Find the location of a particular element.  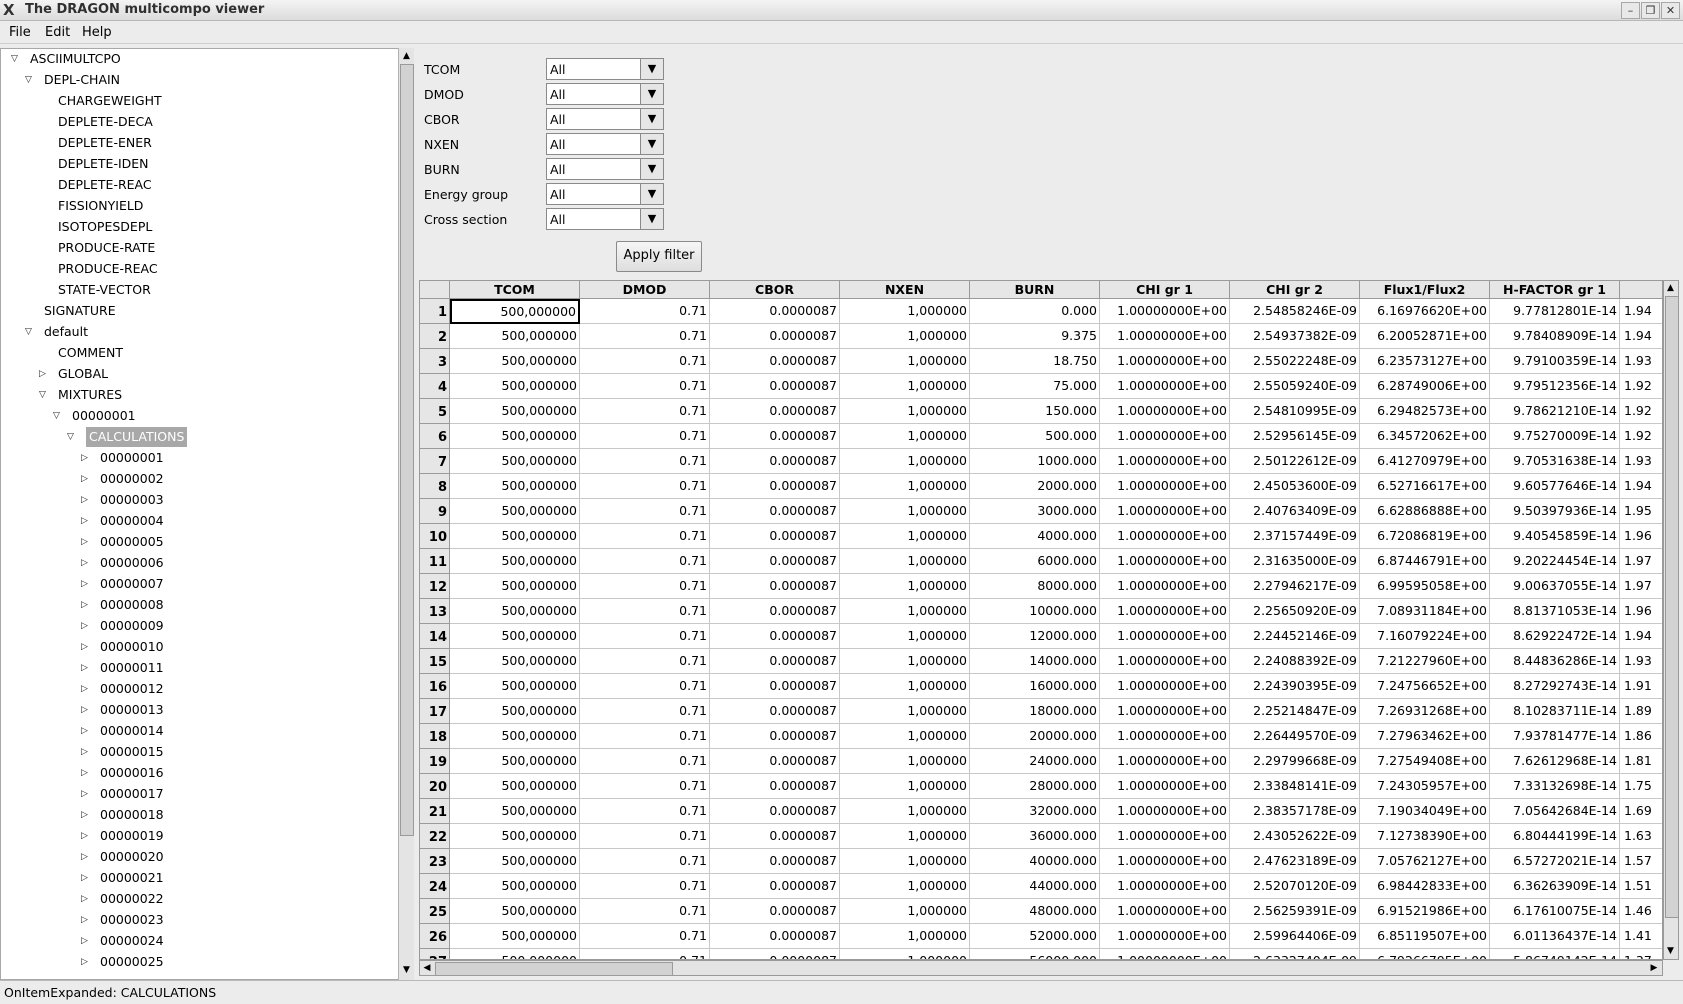

table-cell: 1.81 is located at coordinates (1641, 761).